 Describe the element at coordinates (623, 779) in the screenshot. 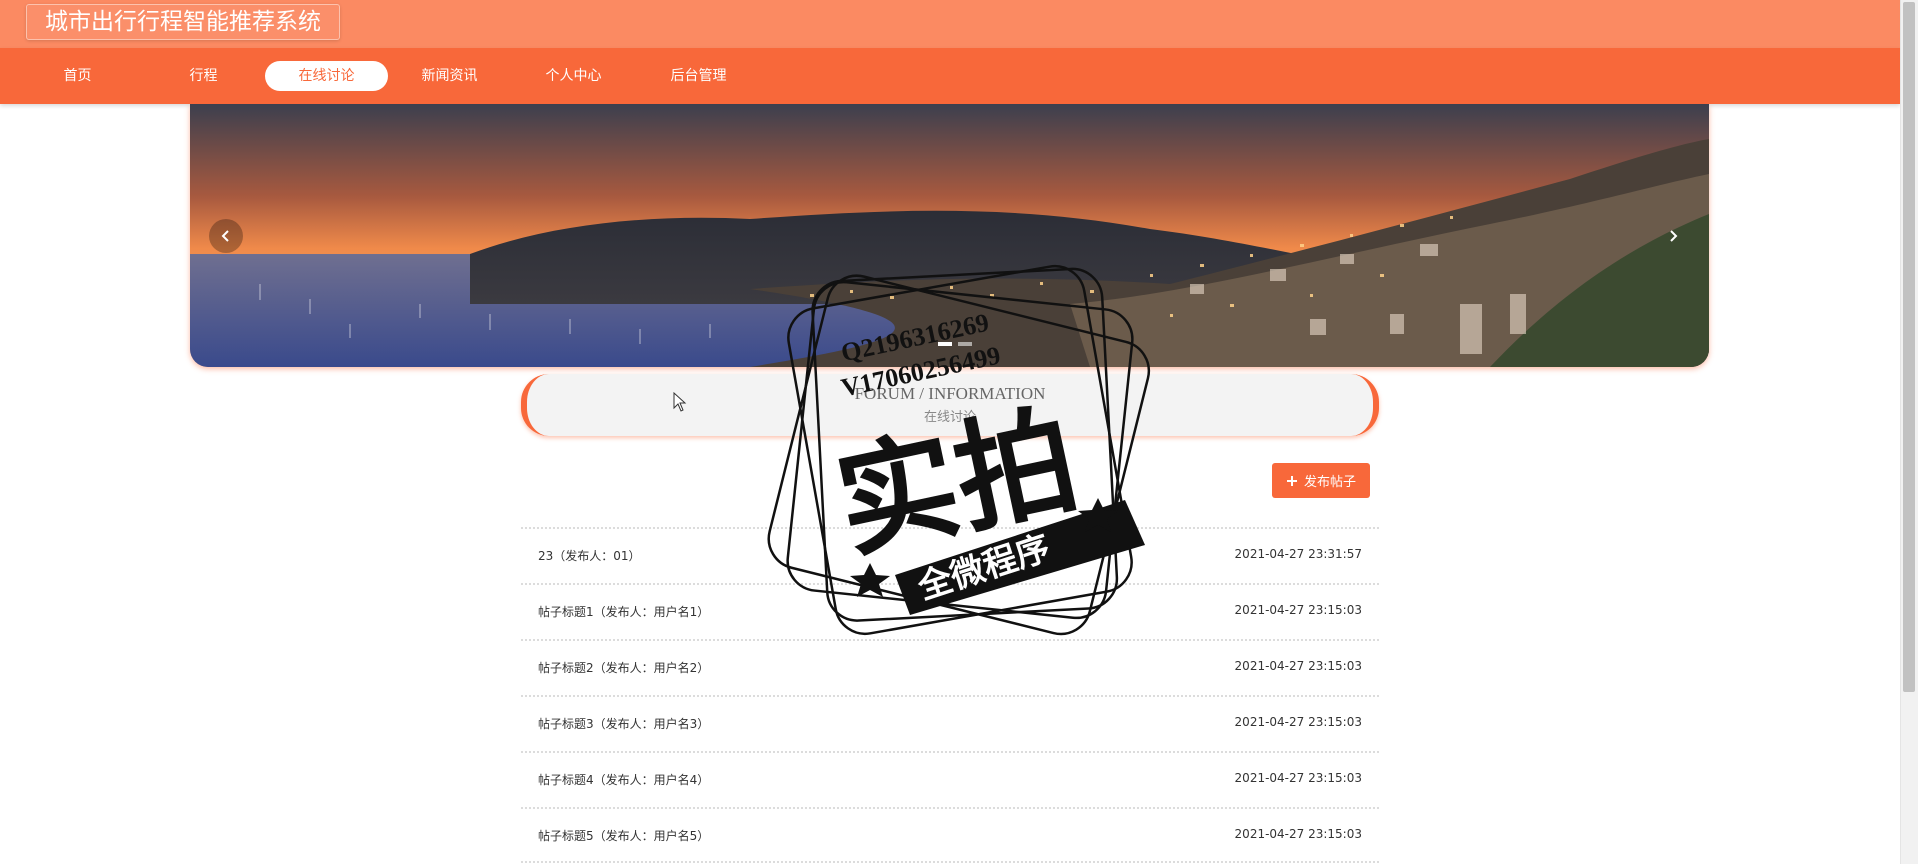

I see `post-title: 帖子标题4（发布人：用户名4）` at that location.